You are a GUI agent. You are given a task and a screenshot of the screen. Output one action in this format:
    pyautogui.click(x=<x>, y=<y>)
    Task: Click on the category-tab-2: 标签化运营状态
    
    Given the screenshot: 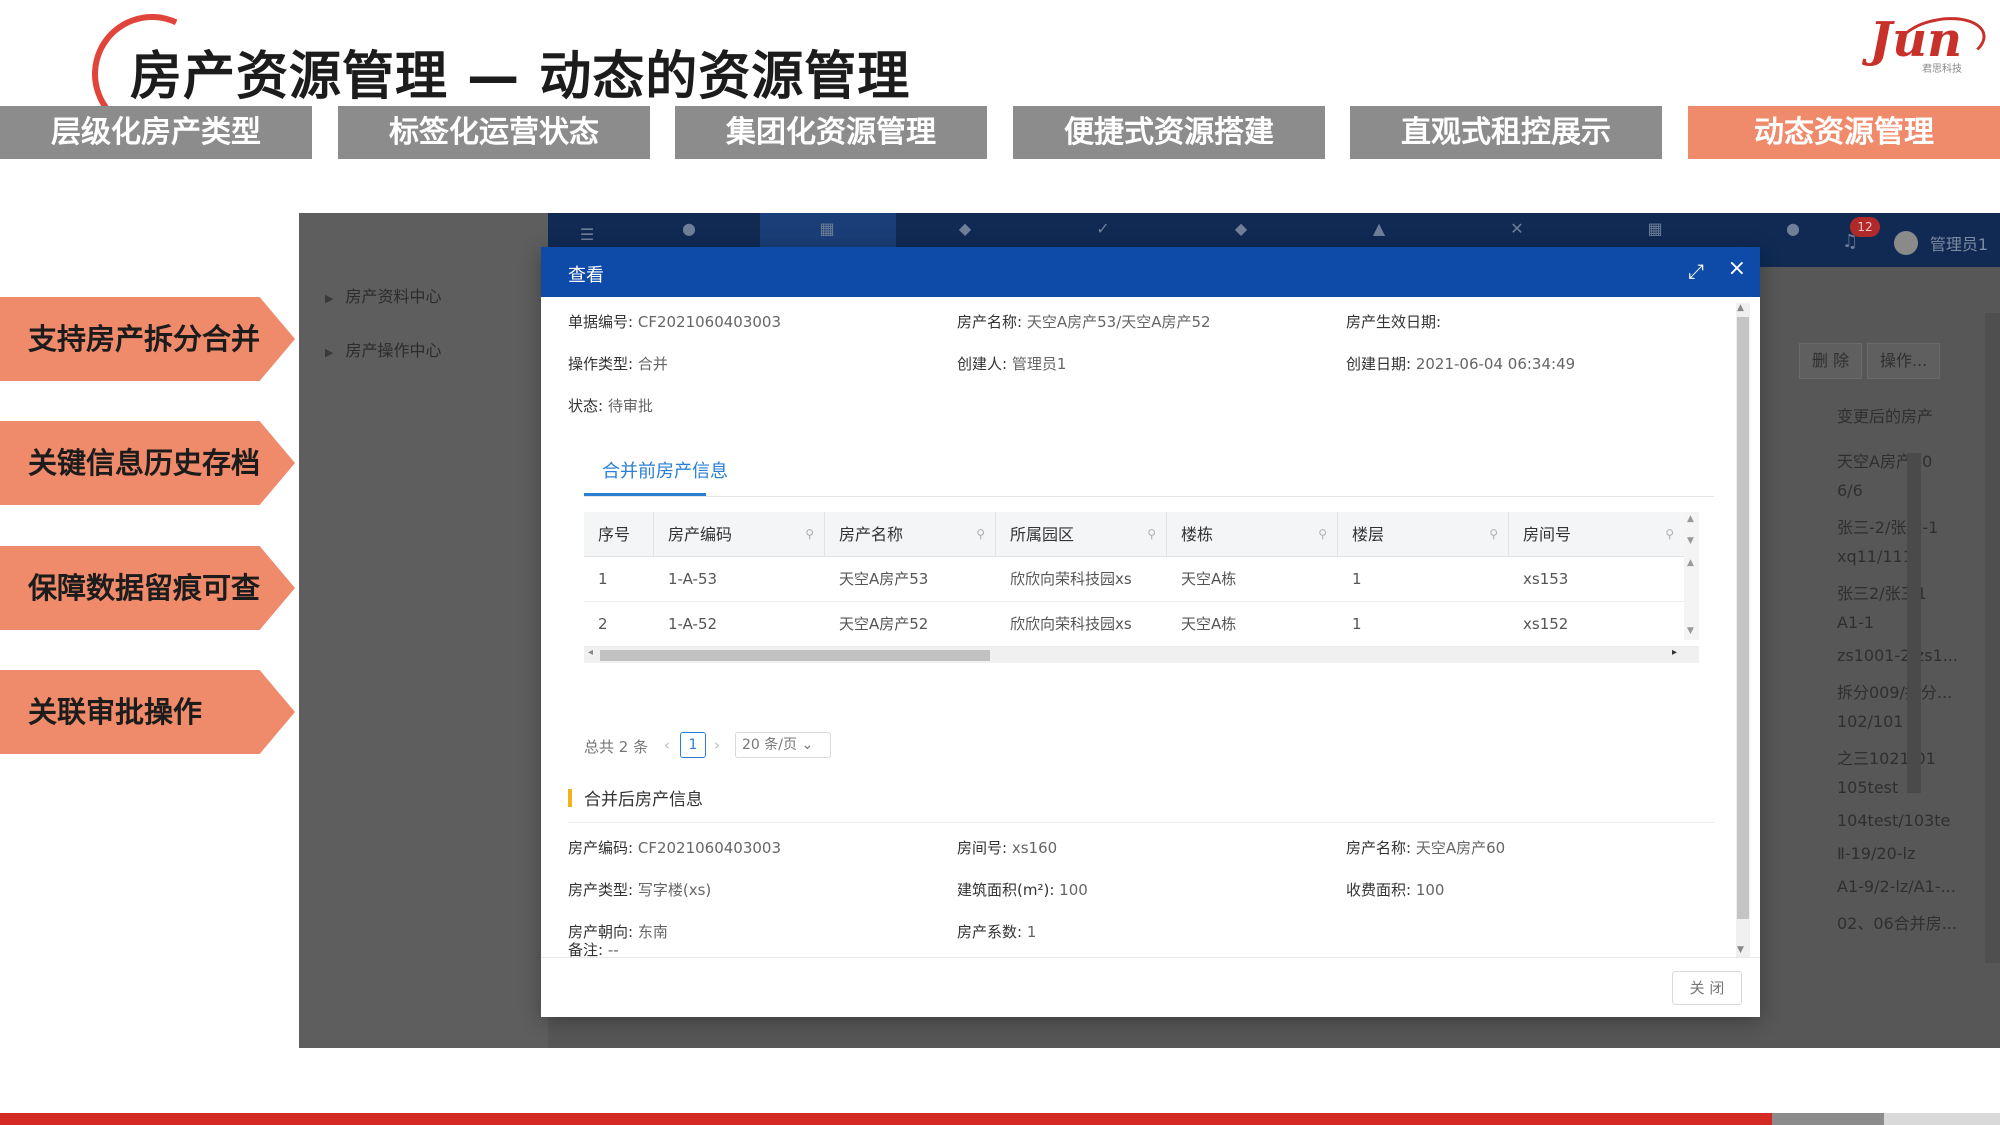 What is the action you would take?
    pyautogui.click(x=494, y=132)
    